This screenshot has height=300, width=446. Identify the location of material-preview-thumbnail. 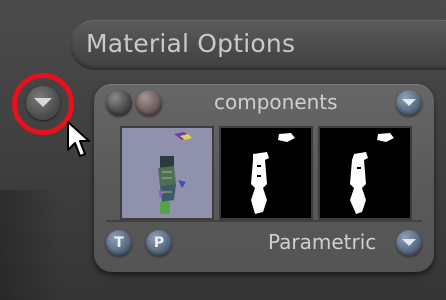
(167, 173).